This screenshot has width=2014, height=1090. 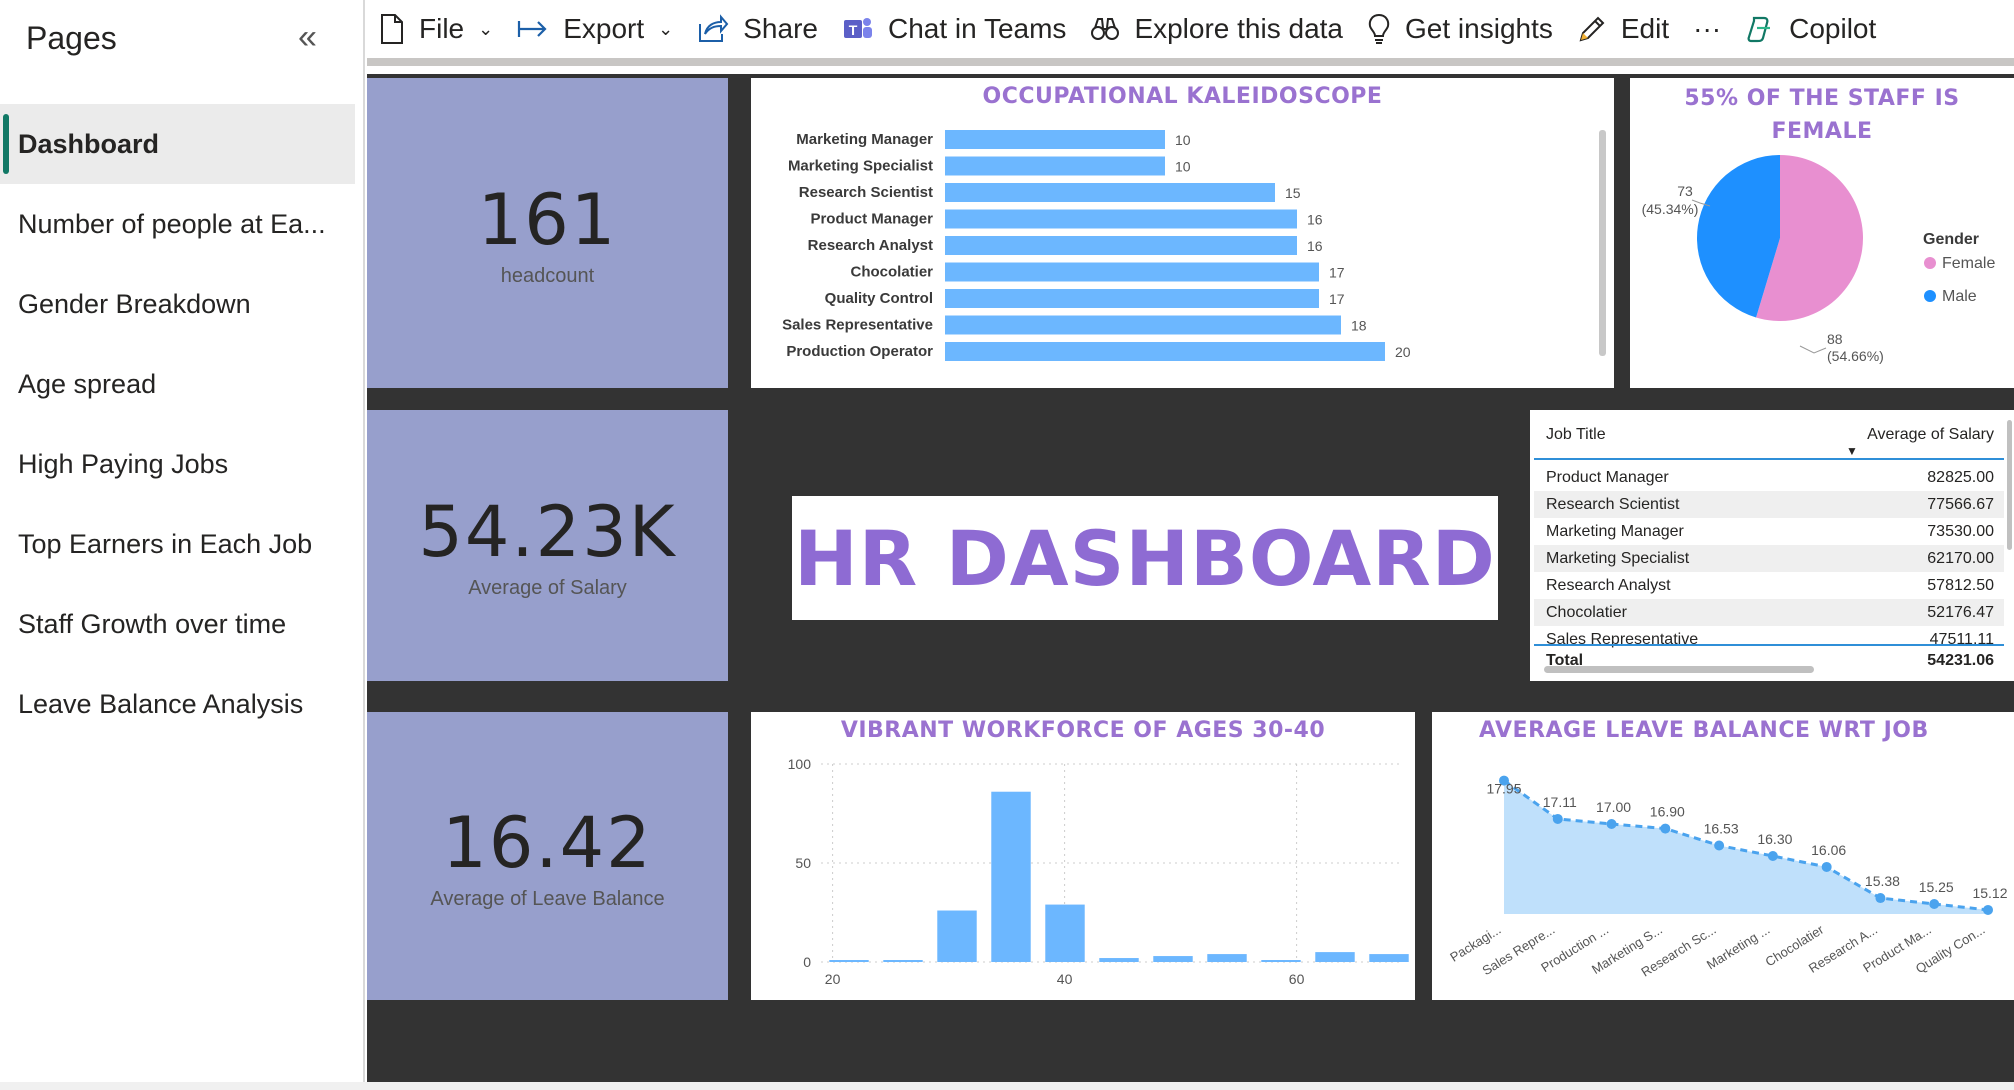 What do you see at coordinates (1930, 263) in the screenshot?
I see `legend-swatch-female` at bounding box center [1930, 263].